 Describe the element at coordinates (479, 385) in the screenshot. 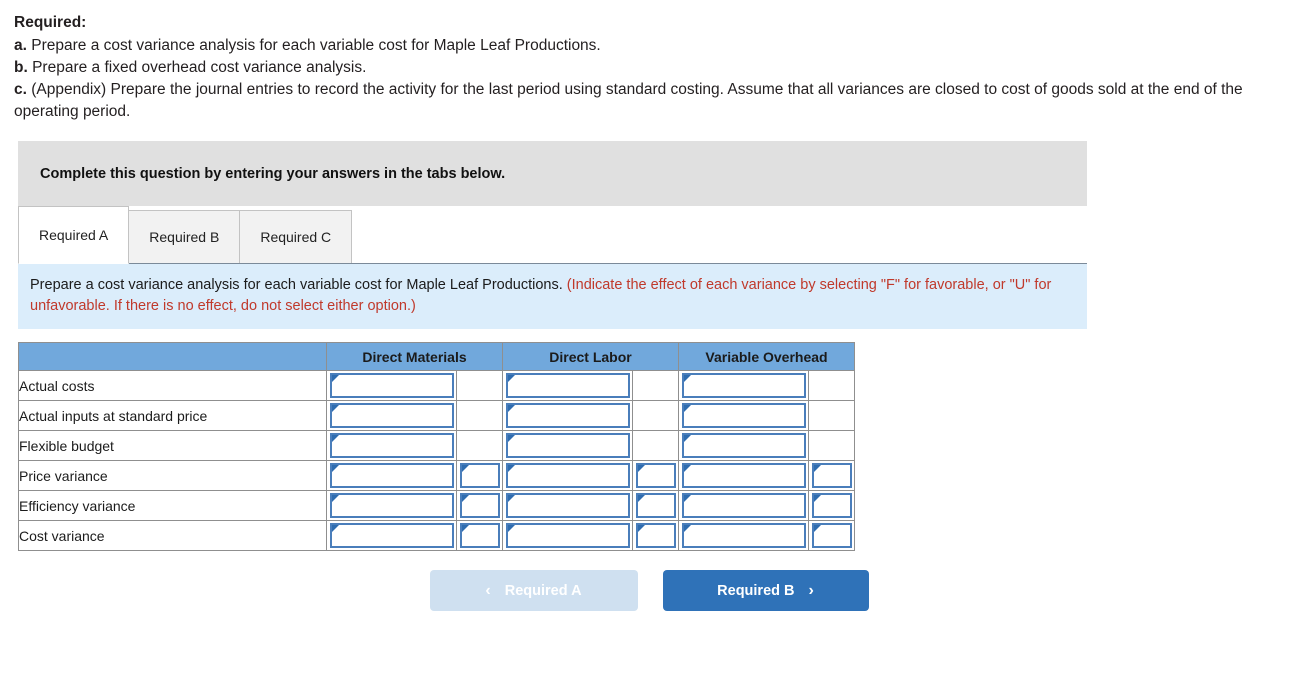

I see `cell-actual-costs-direct-materials-fu` at that location.